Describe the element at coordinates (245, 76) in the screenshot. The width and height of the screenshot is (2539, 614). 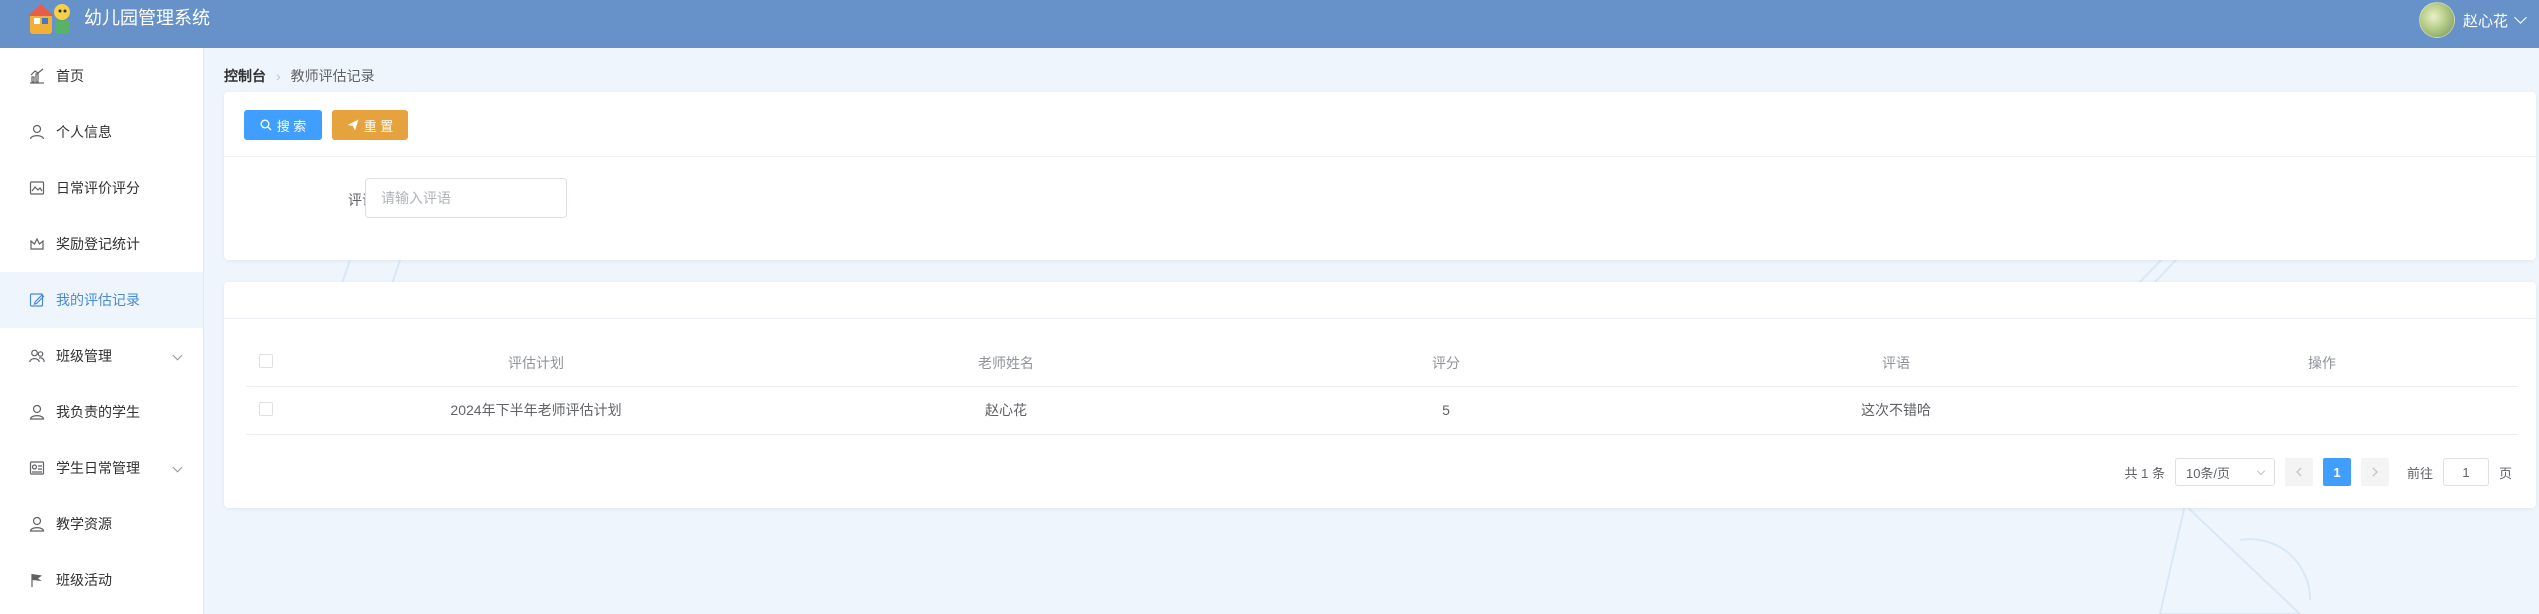
I see `breadcrumb-home: 控制台` at that location.